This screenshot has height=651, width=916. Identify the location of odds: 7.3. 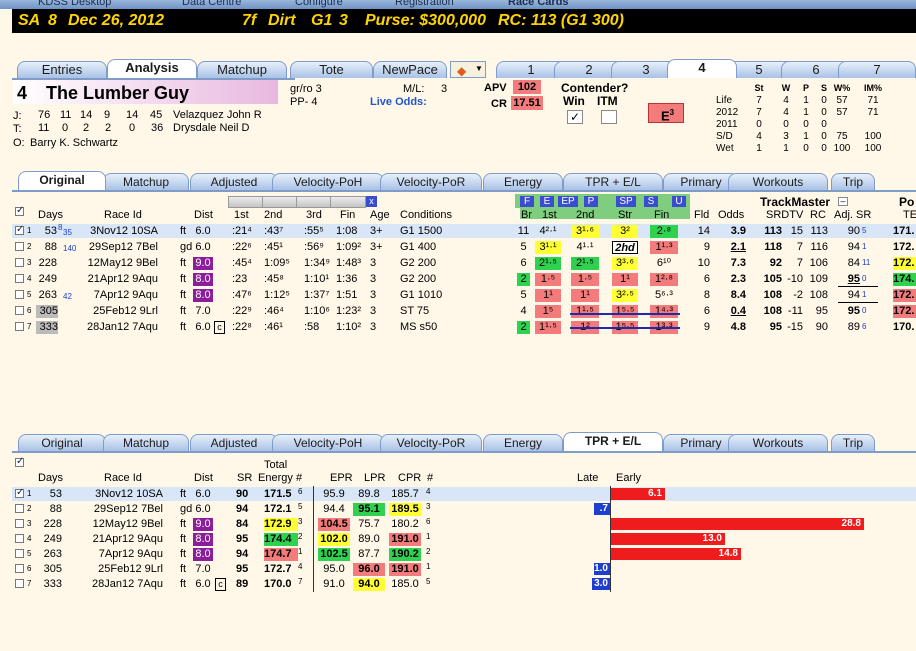
(738, 263).